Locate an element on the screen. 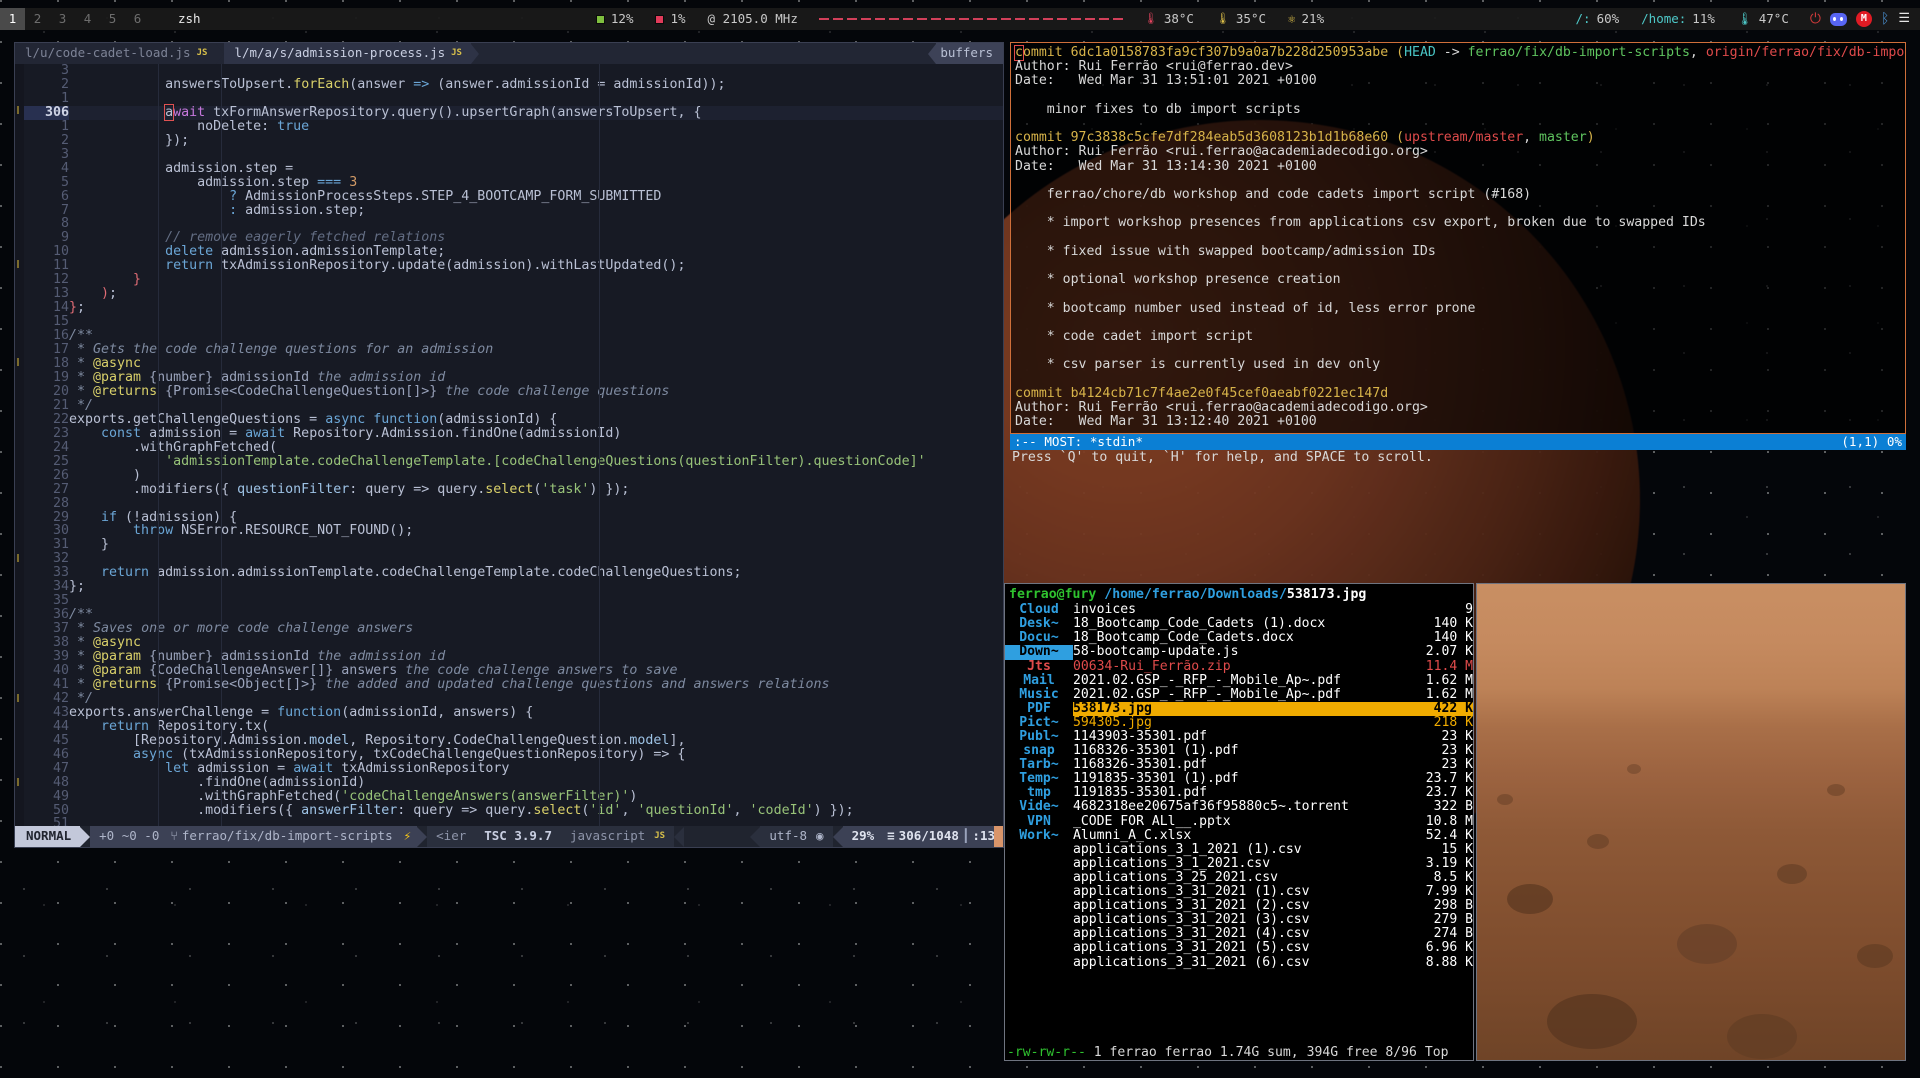 This screenshot has height=1078, width=1920. tab-code-cadet-load: l/u/code-cadet-load.js JS is located at coordinates (115, 53).